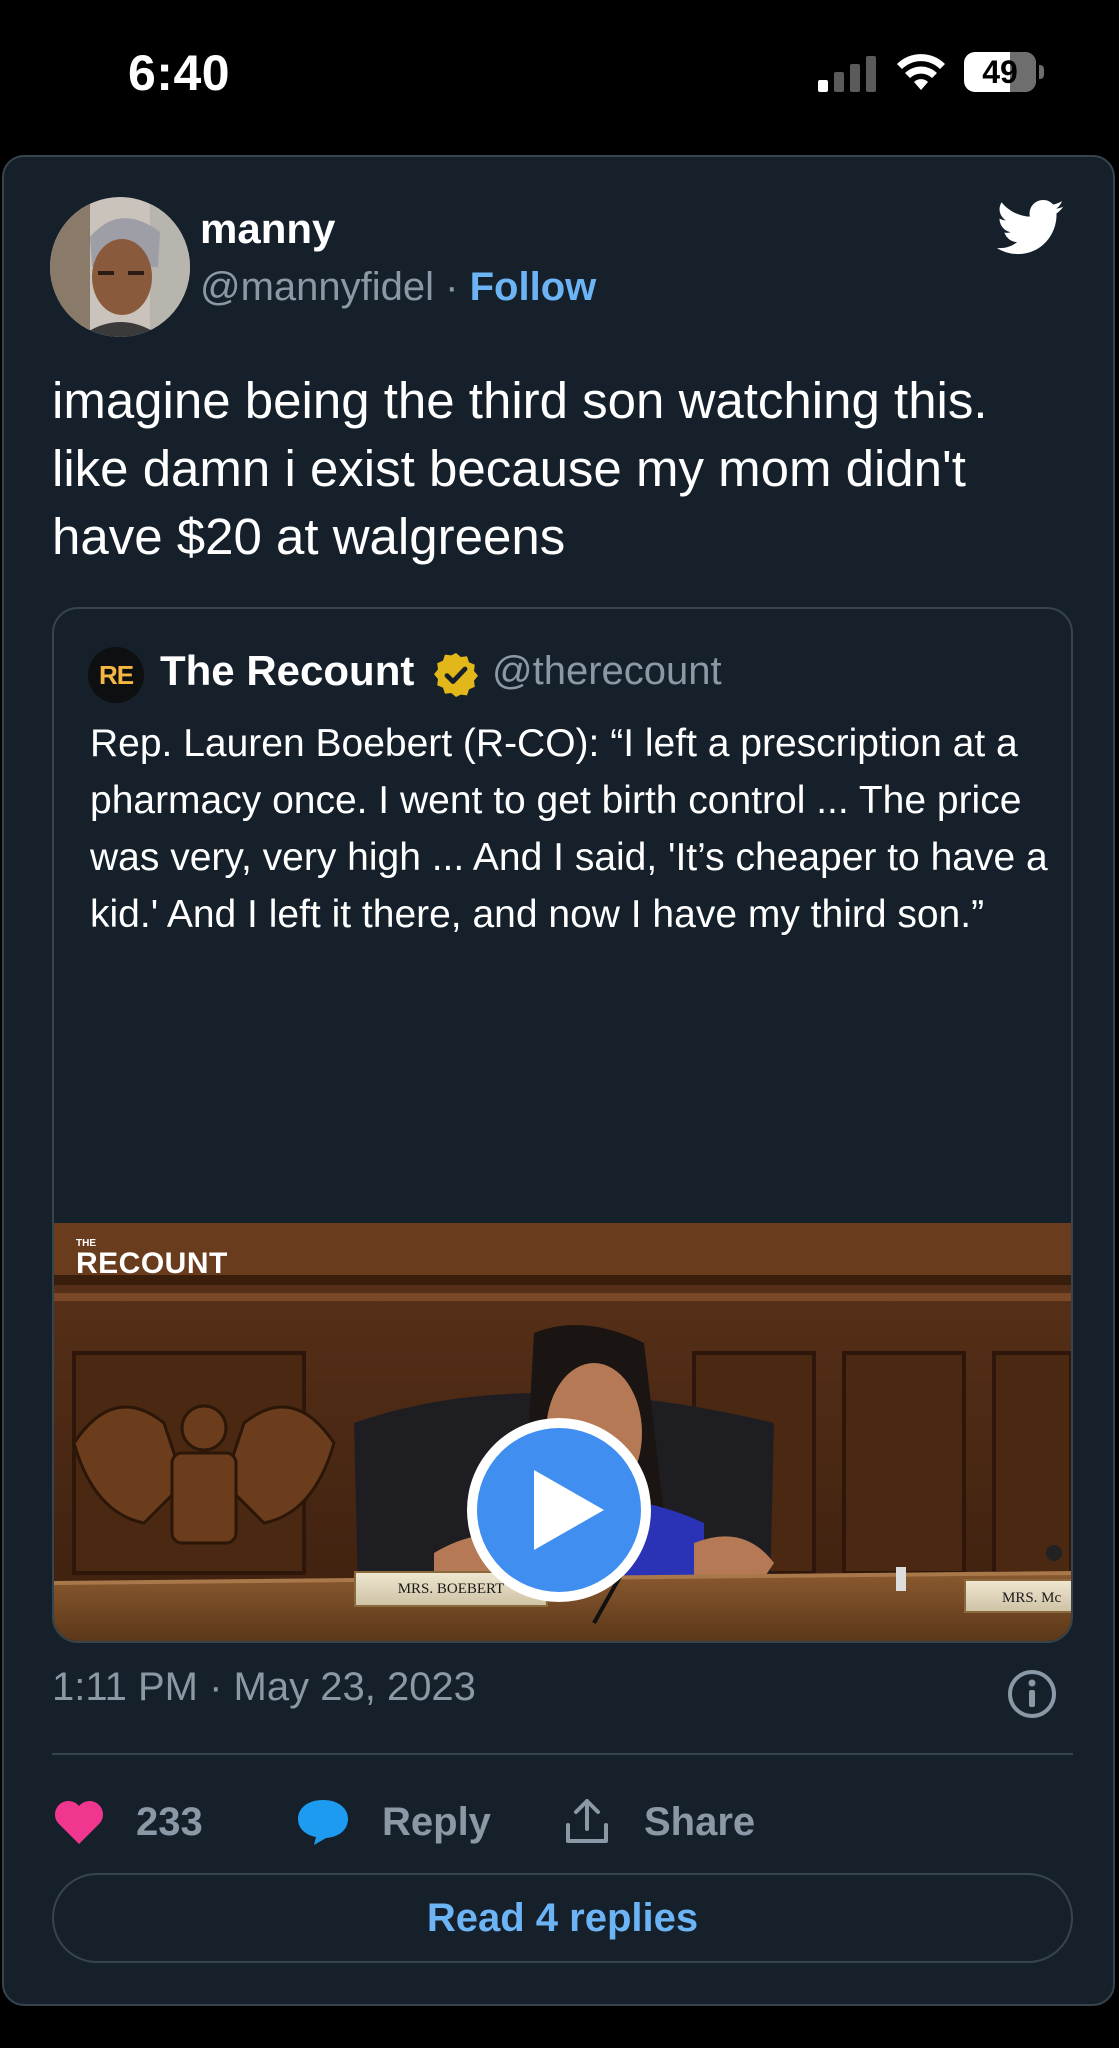 Image resolution: width=1119 pixels, height=2048 pixels. Describe the element at coordinates (1032, 1694) in the screenshot. I see `info-icon` at that location.